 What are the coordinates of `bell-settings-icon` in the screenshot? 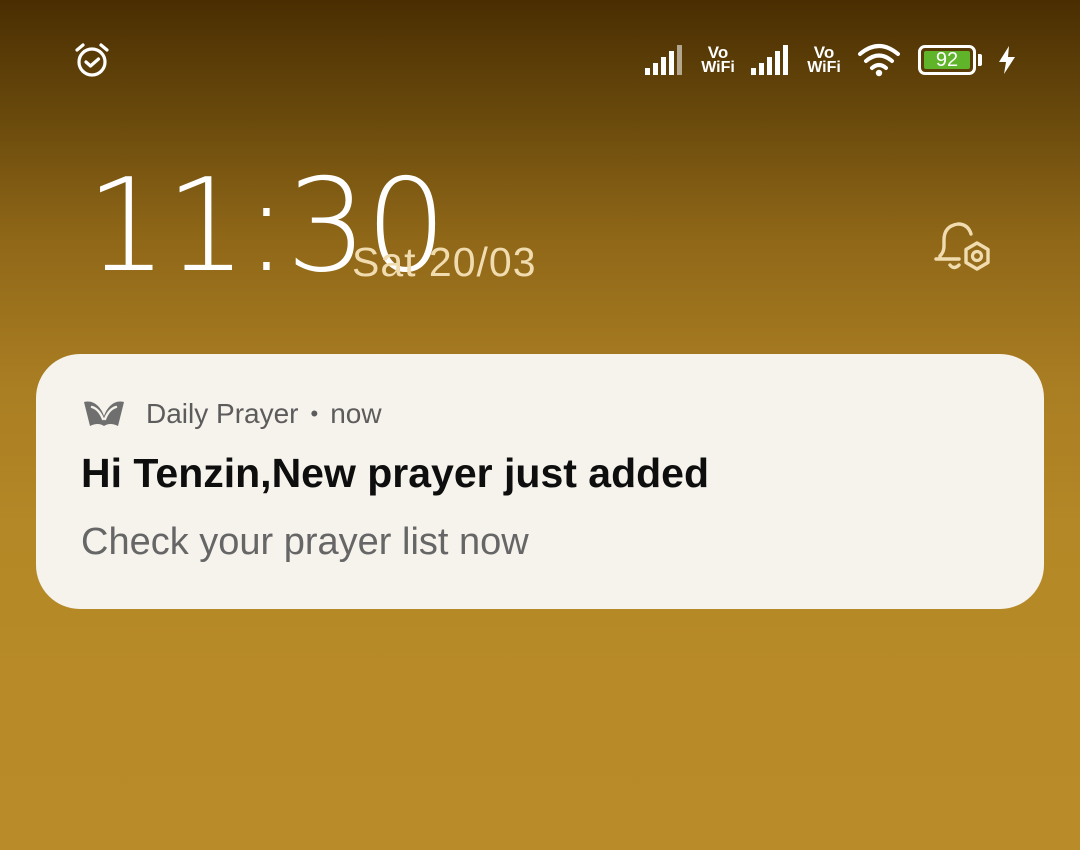 It's located at (964, 250).